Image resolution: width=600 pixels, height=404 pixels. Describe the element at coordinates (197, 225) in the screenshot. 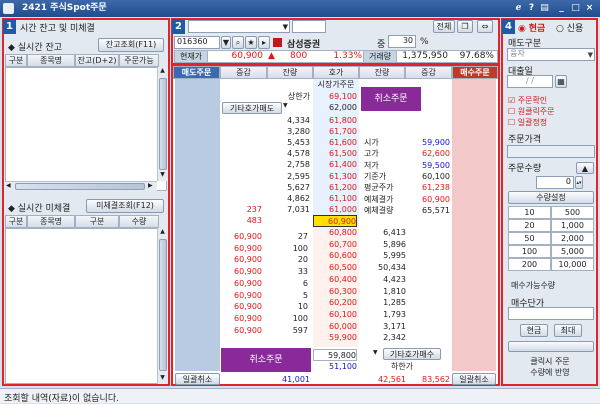

I see `sell-order-column` at that location.